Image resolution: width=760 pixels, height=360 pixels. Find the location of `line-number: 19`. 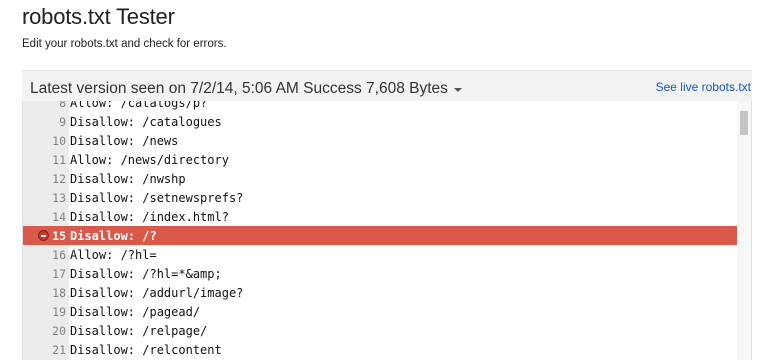

line-number: 19 is located at coordinates (59, 311).